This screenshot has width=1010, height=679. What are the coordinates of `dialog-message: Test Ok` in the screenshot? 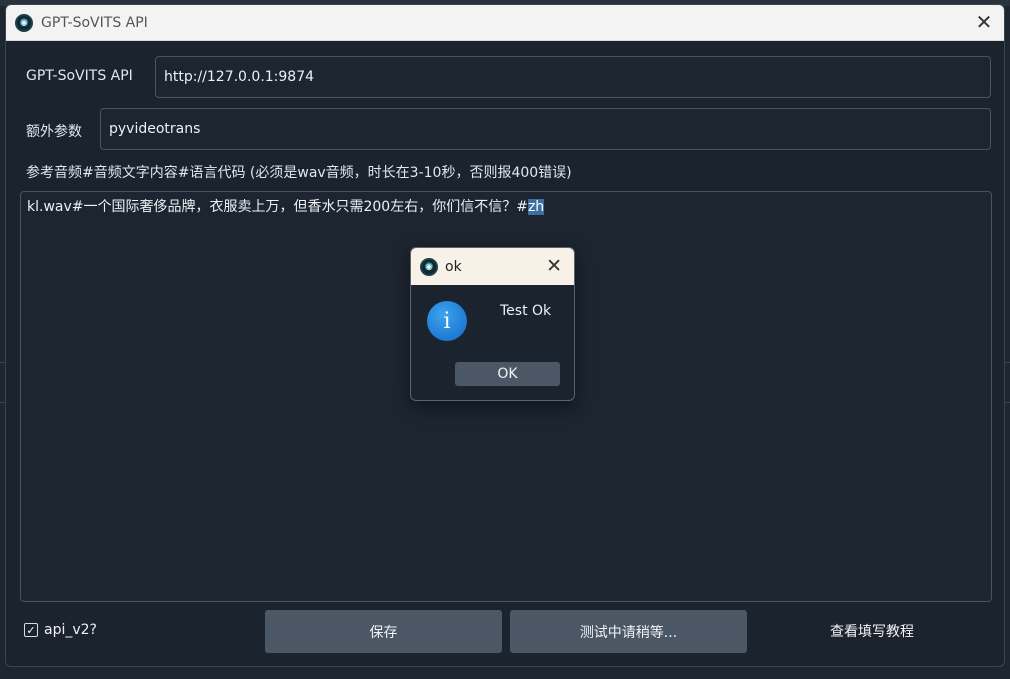 It's located at (526, 311).